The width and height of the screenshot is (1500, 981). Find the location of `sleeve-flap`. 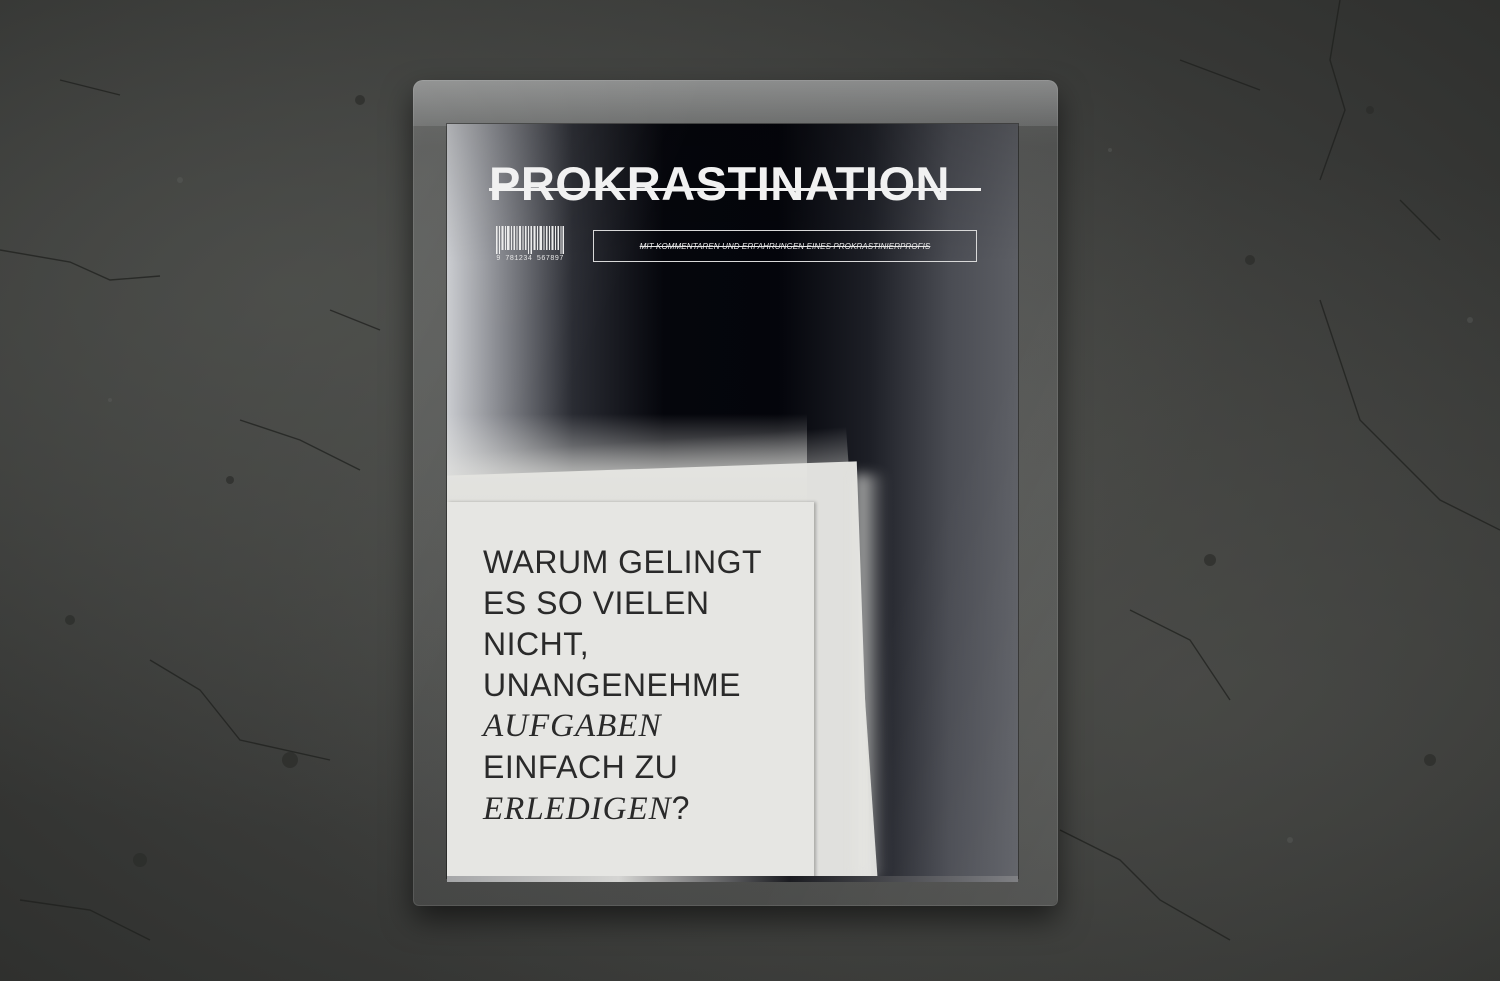

sleeve-flap is located at coordinates (735, 103).